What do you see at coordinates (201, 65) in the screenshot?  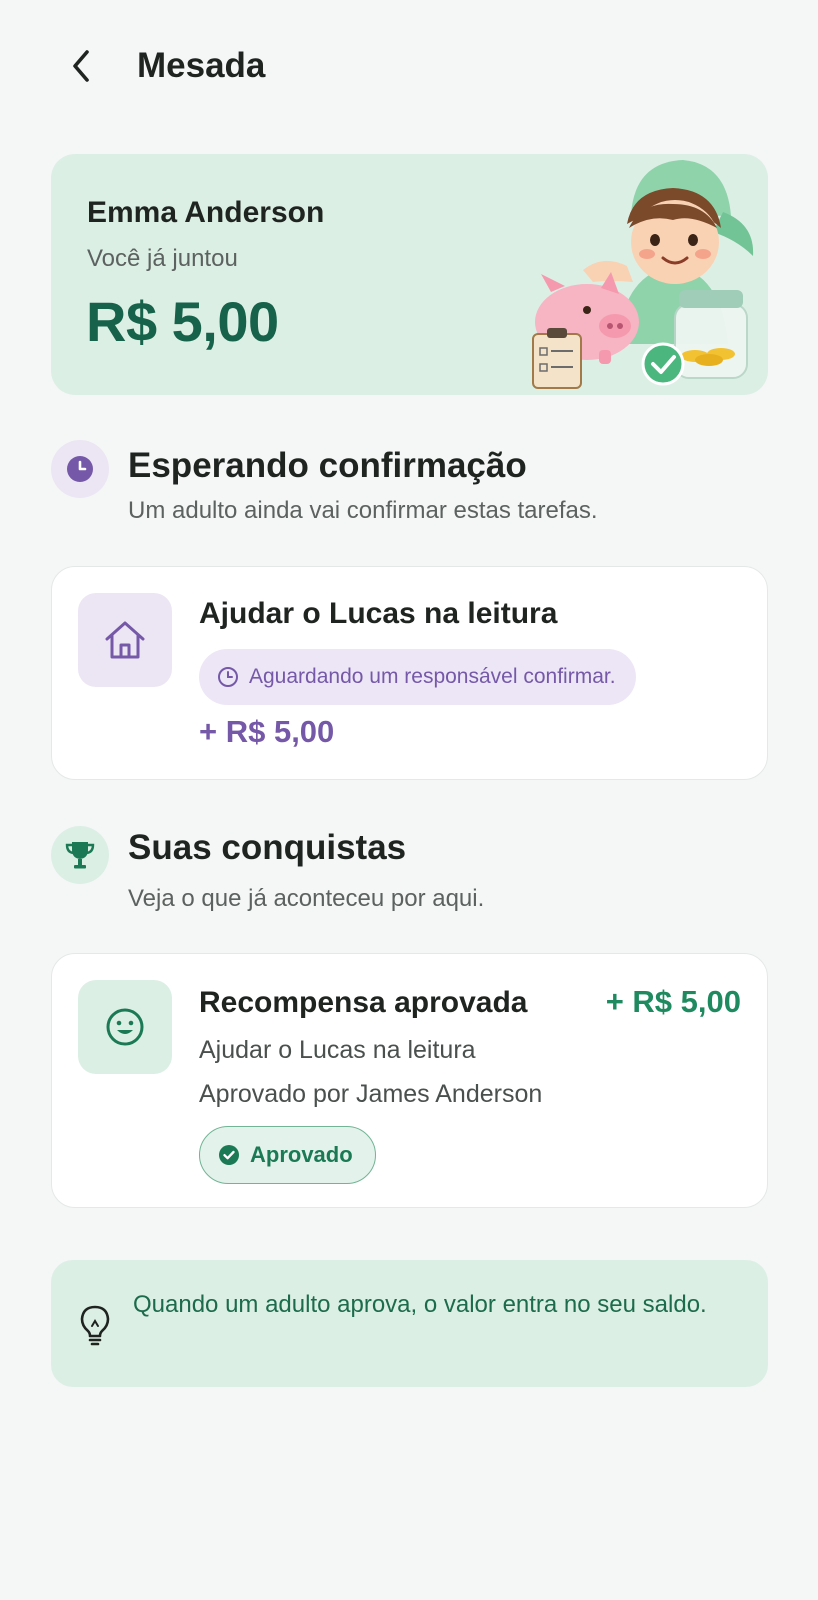 I see `page-title: Mesada` at bounding box center [201, 65].